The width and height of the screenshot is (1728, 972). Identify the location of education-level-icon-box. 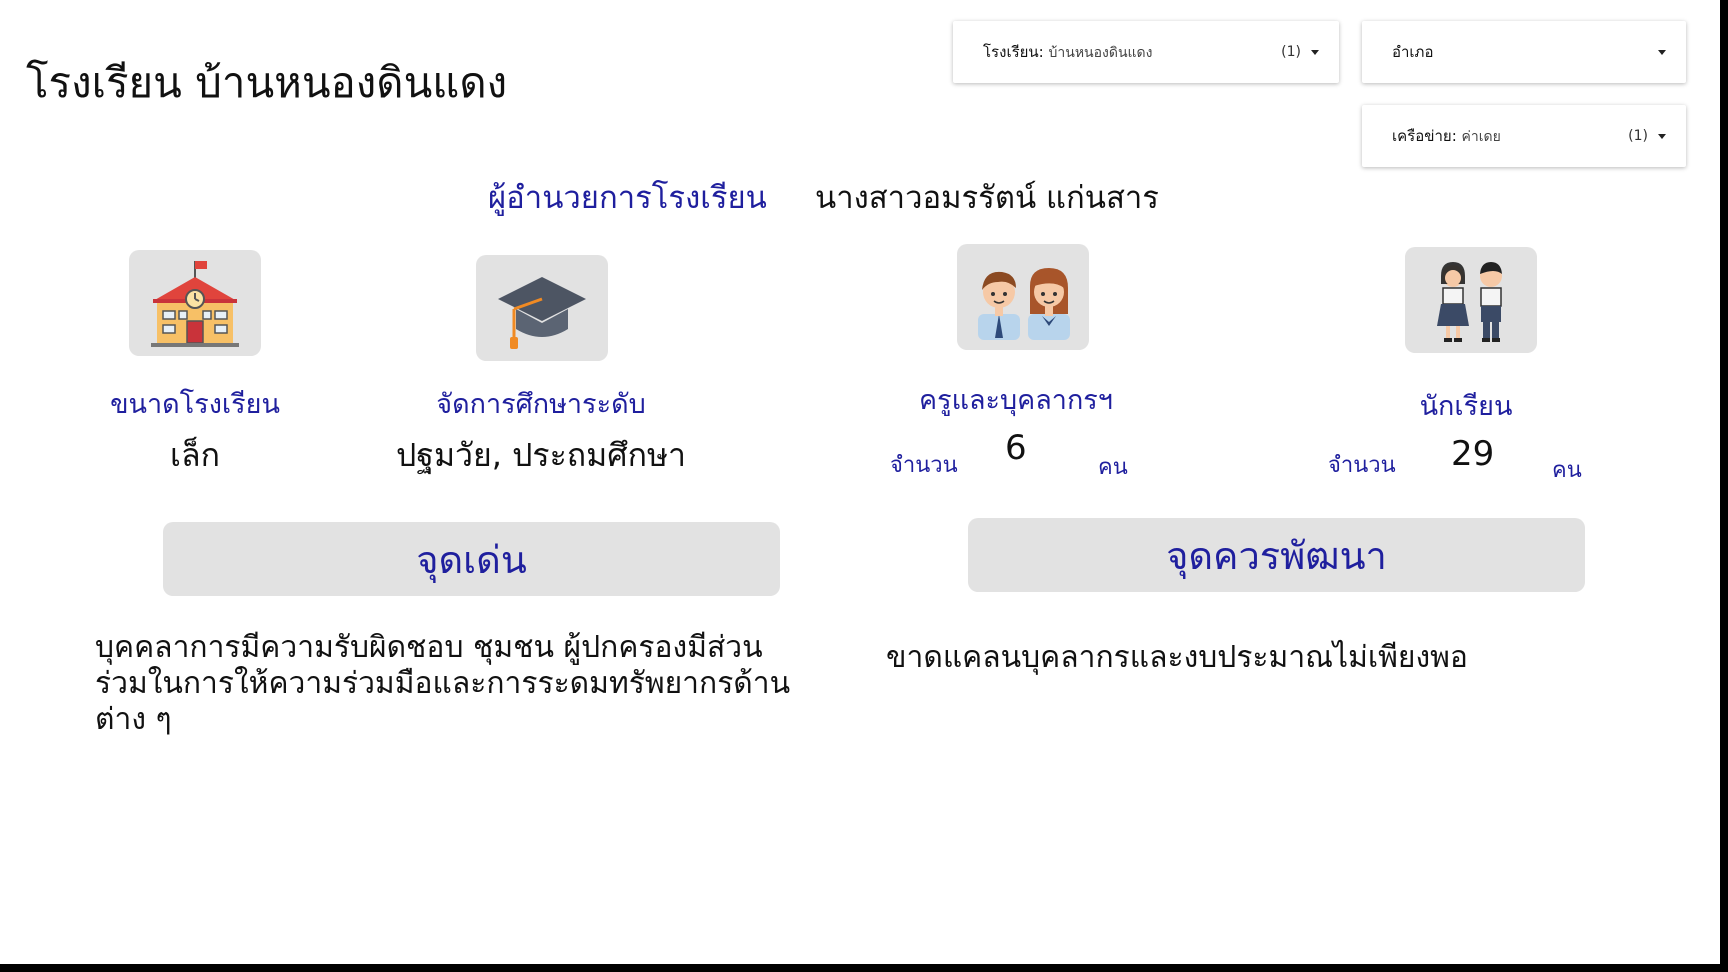
(542, 308).